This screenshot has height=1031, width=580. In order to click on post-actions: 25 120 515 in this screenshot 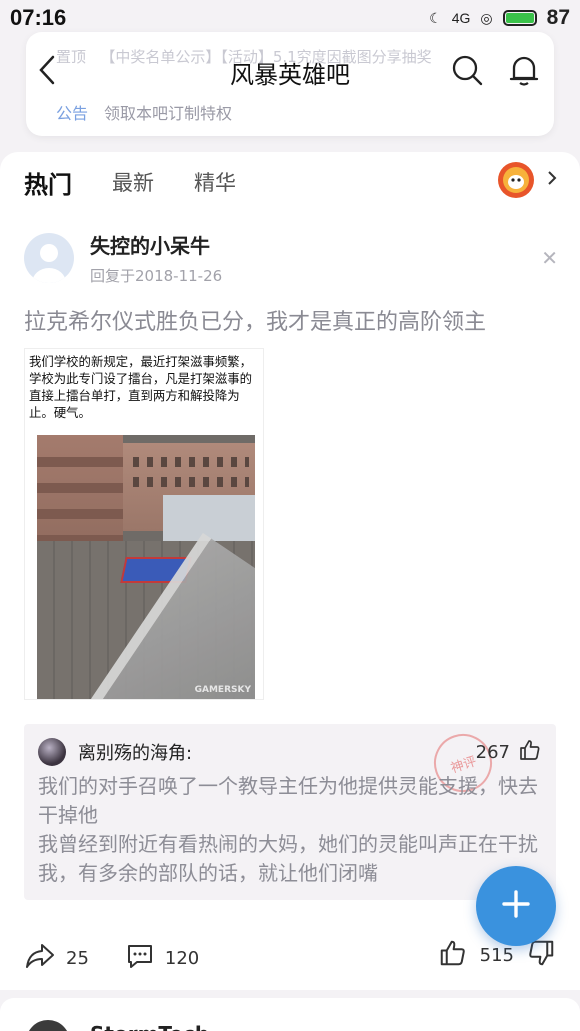, I will do `click(290, 958)`.